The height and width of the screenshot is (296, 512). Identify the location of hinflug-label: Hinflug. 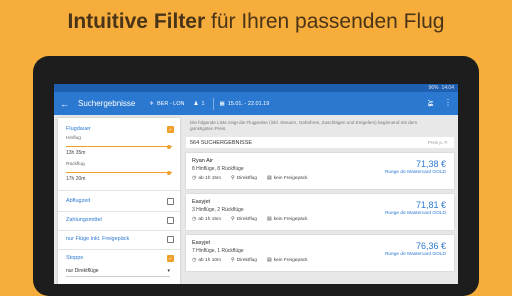
(73, 138).